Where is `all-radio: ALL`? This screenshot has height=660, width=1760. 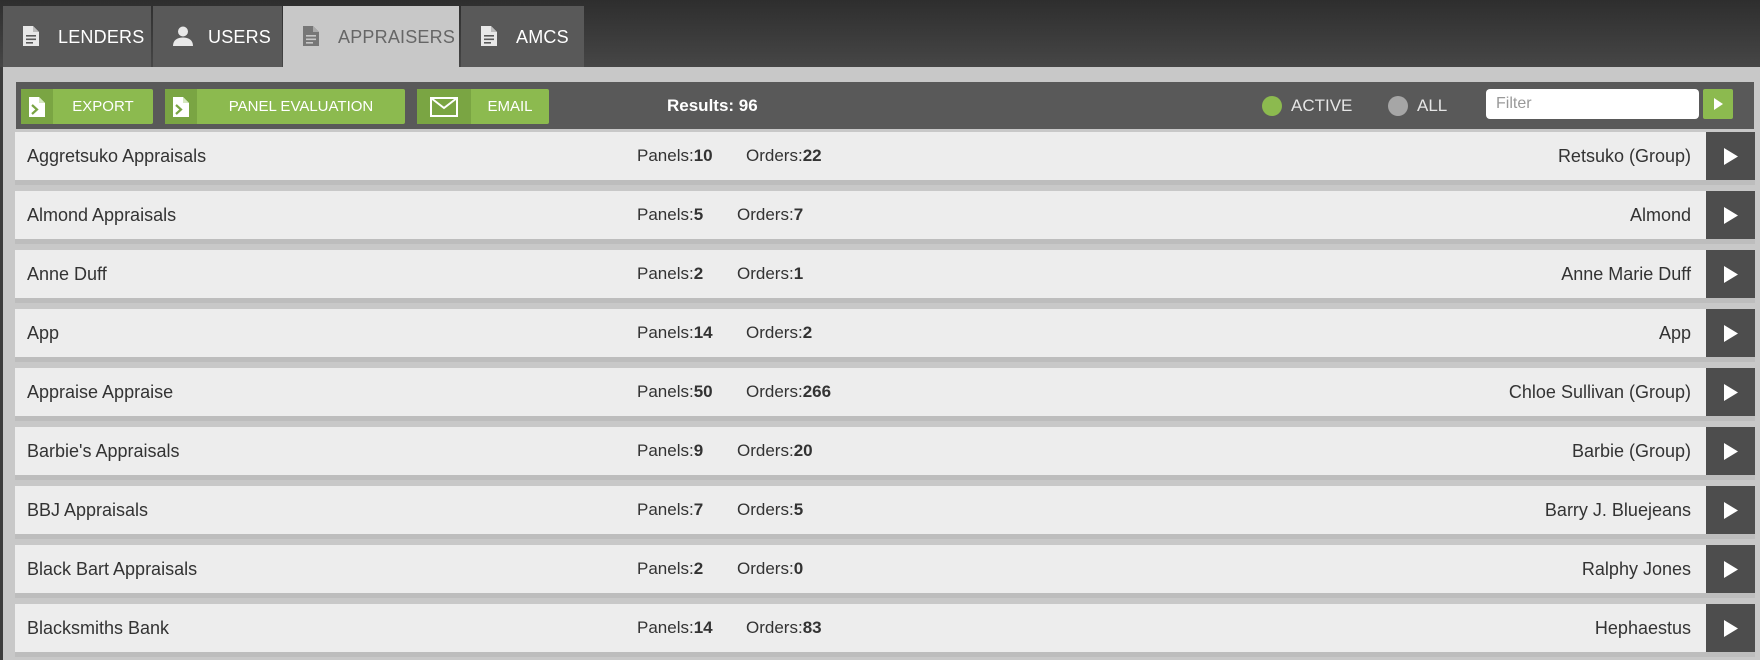
all-radio: ALL is located at coordinates (1417, 106).